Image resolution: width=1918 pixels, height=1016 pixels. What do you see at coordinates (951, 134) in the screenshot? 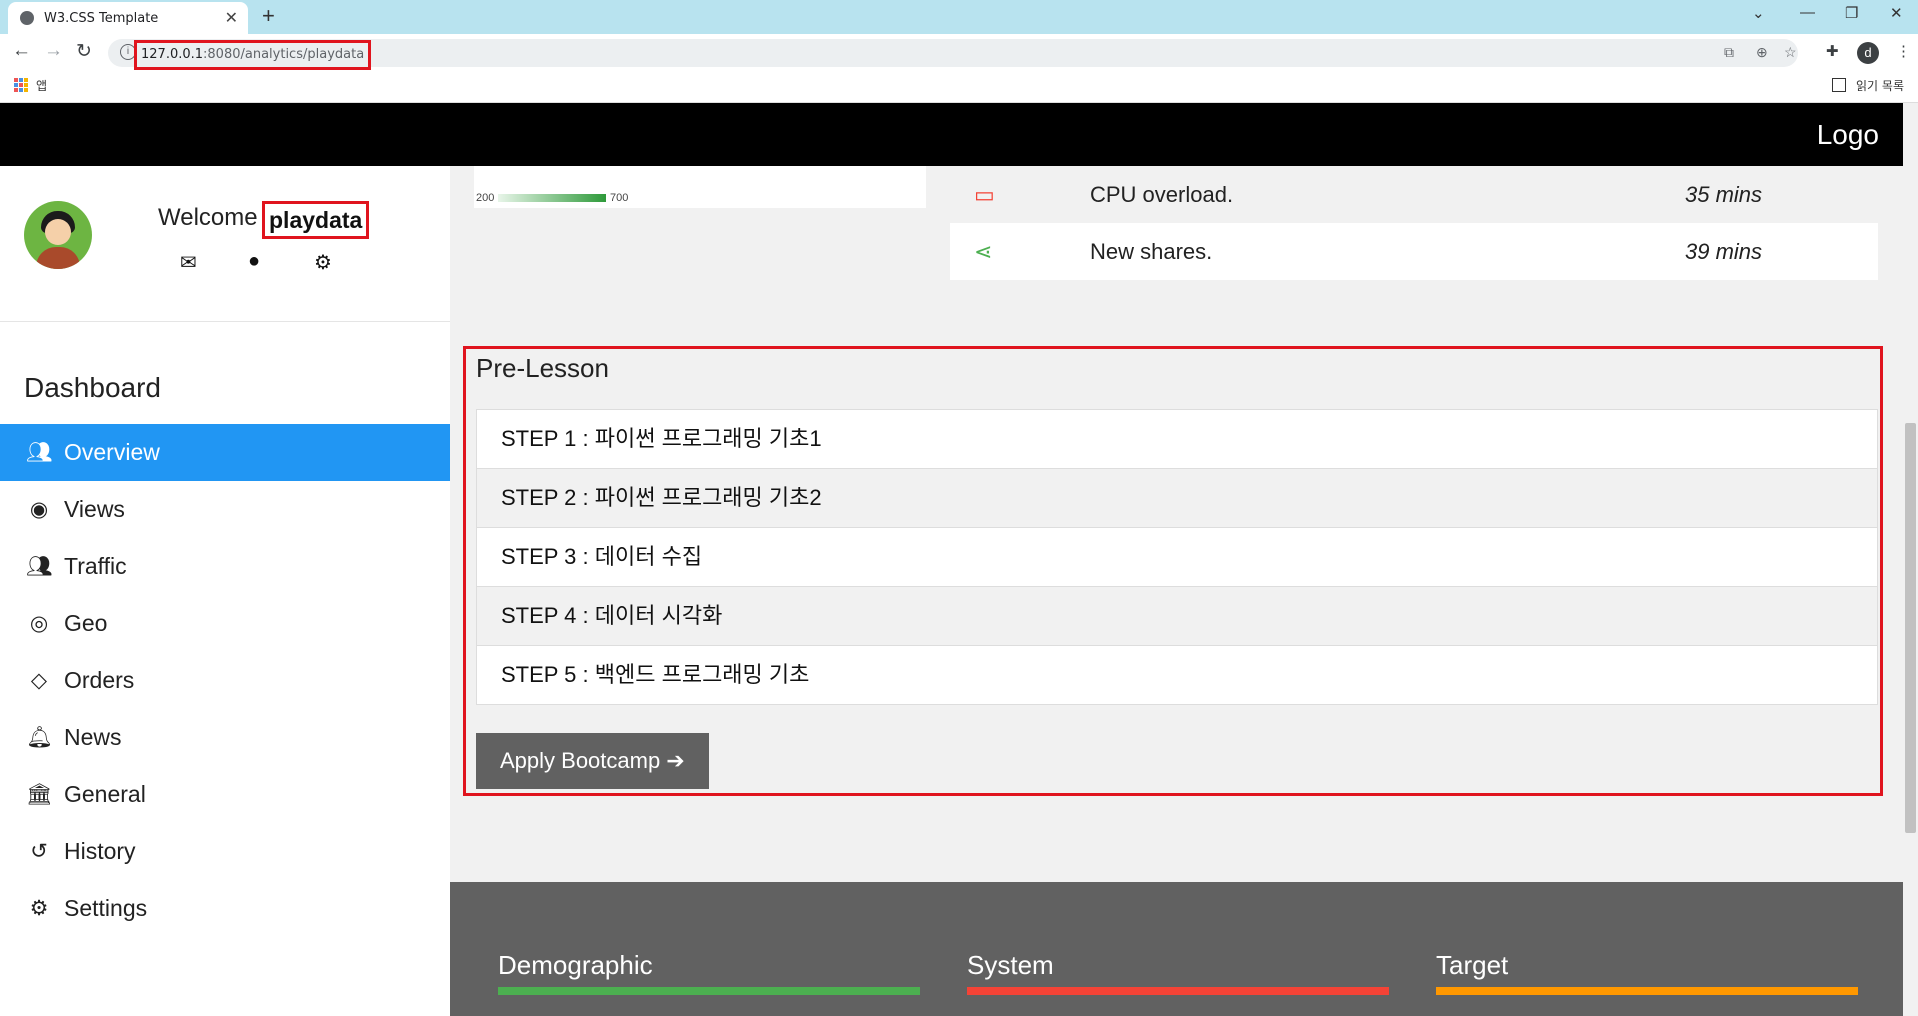
I see `page-top-bar: Logo` at bounding box center [951, 134].